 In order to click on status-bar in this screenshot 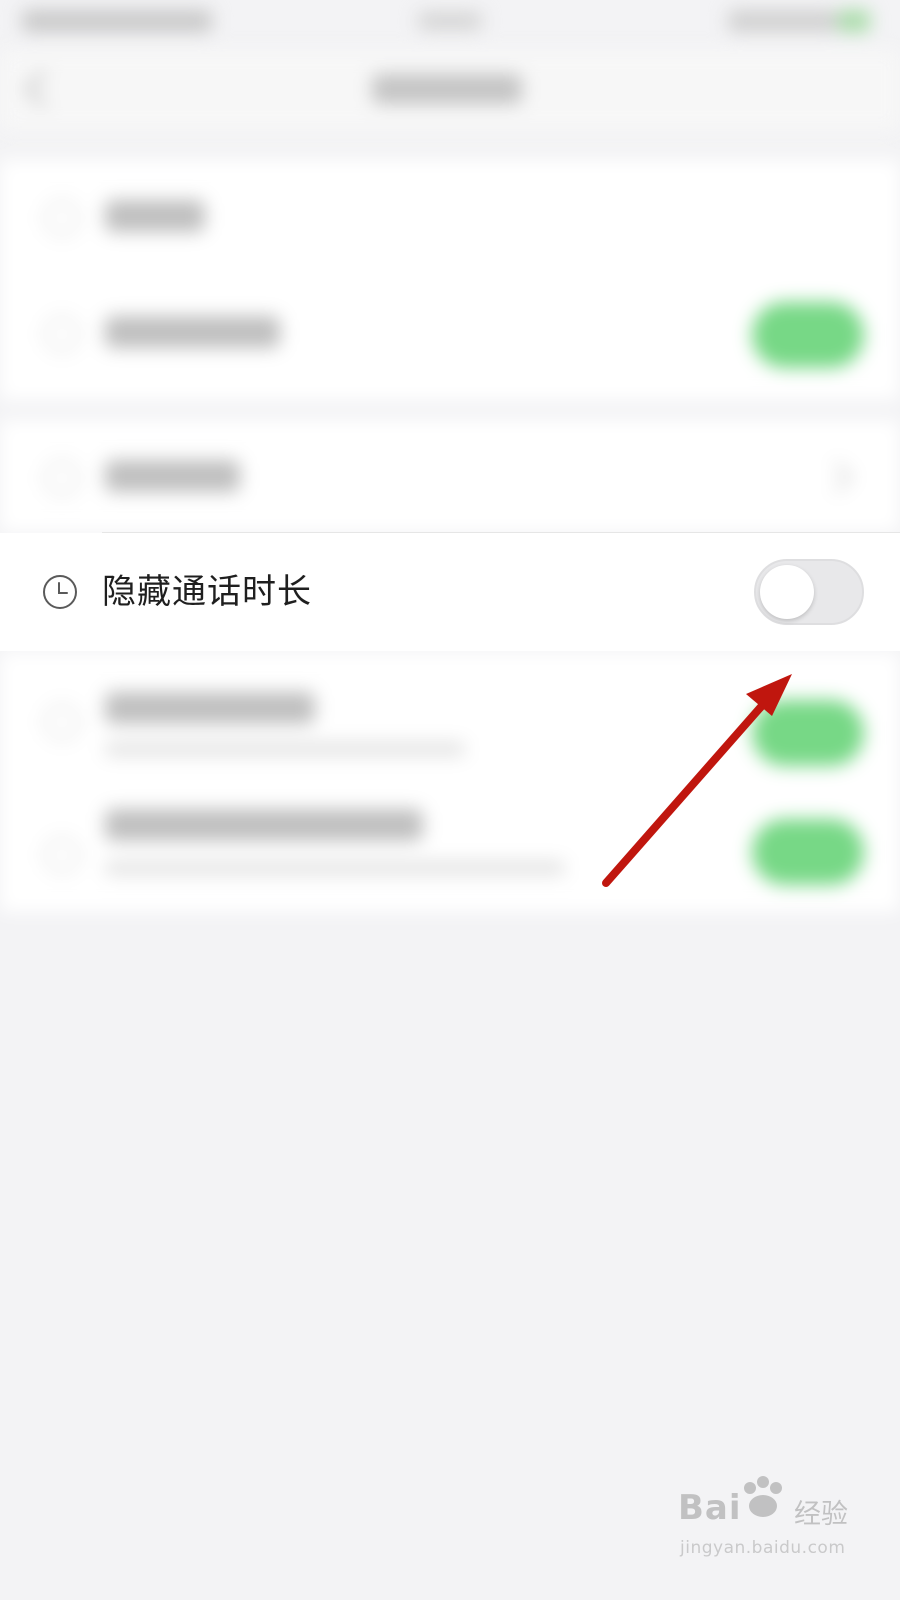, I will do `click(450, 22)`.